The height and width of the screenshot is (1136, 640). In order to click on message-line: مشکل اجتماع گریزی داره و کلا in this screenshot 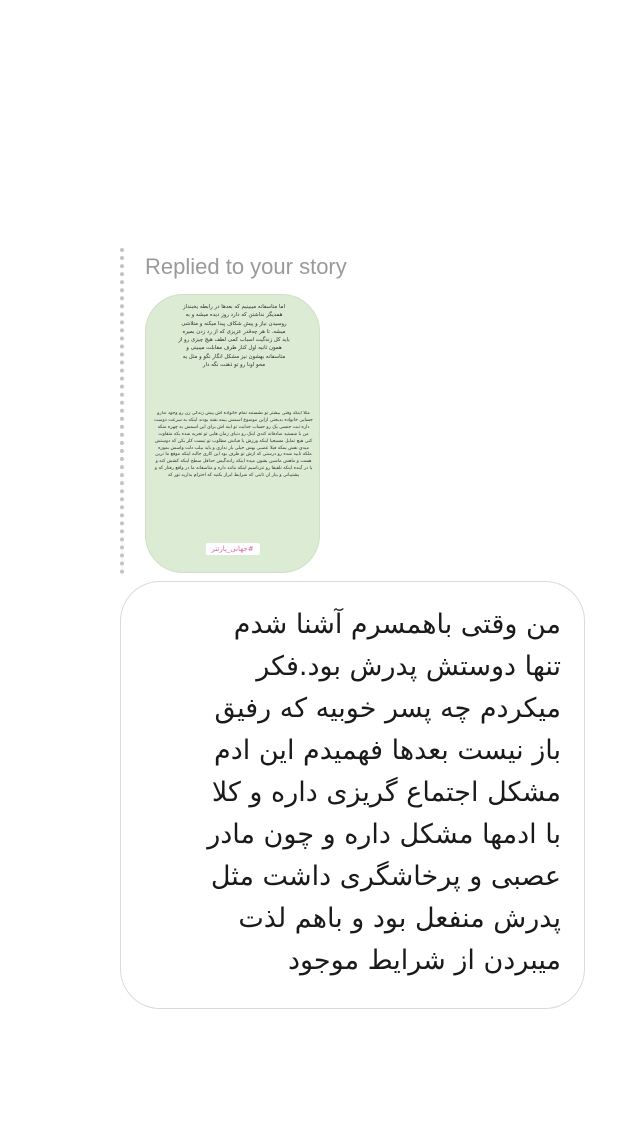, I will do `click(386, 792)`.